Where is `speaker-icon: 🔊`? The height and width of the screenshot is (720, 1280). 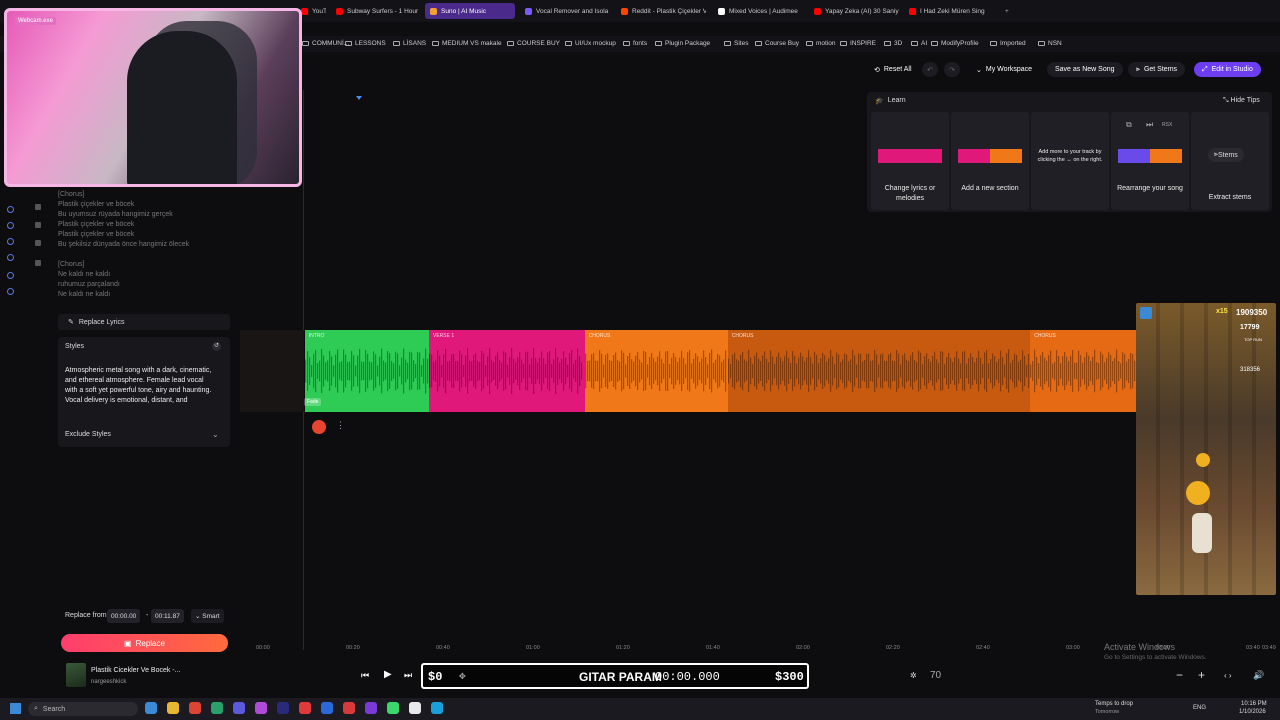
speaker-icon: 🔊 is located at coordinates (1258, 675).